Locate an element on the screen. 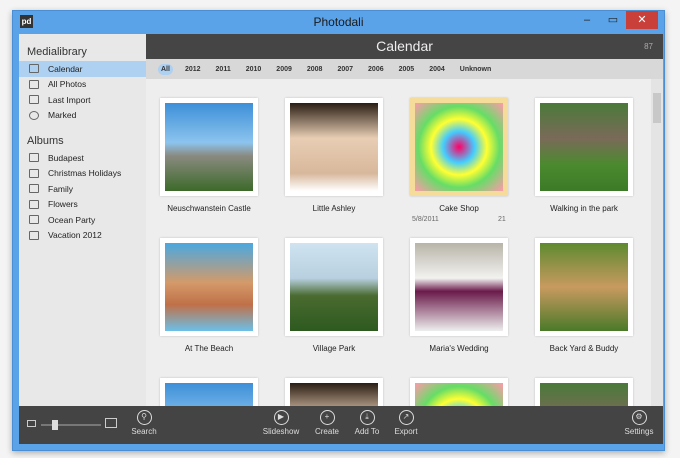 The height and width of the screenshot is (458, 680). label: Add To is located at coordinates (367, 431).